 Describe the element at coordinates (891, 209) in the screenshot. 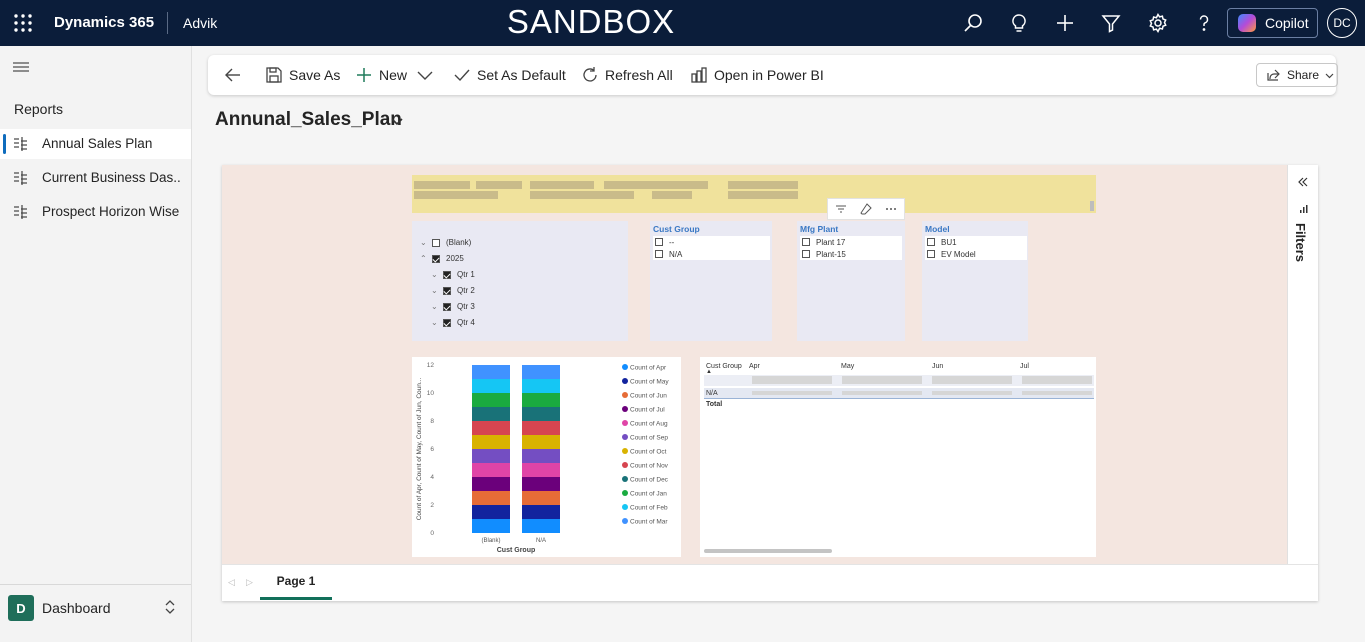

I see `more-options-icon` at that location.